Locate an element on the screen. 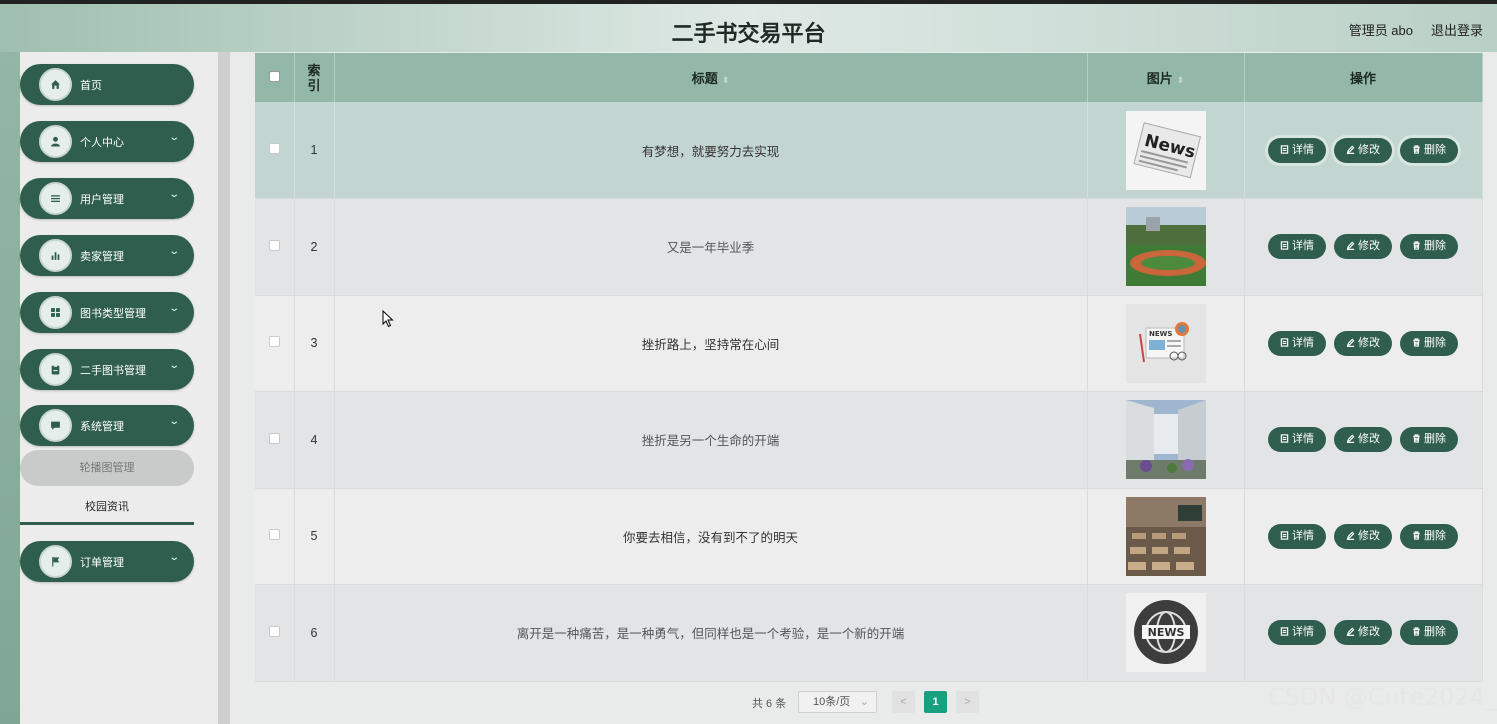  table-row: 1 有梦想，就要努力去实现 News 详情 修改 删除 is located at coordinates (869, 150).